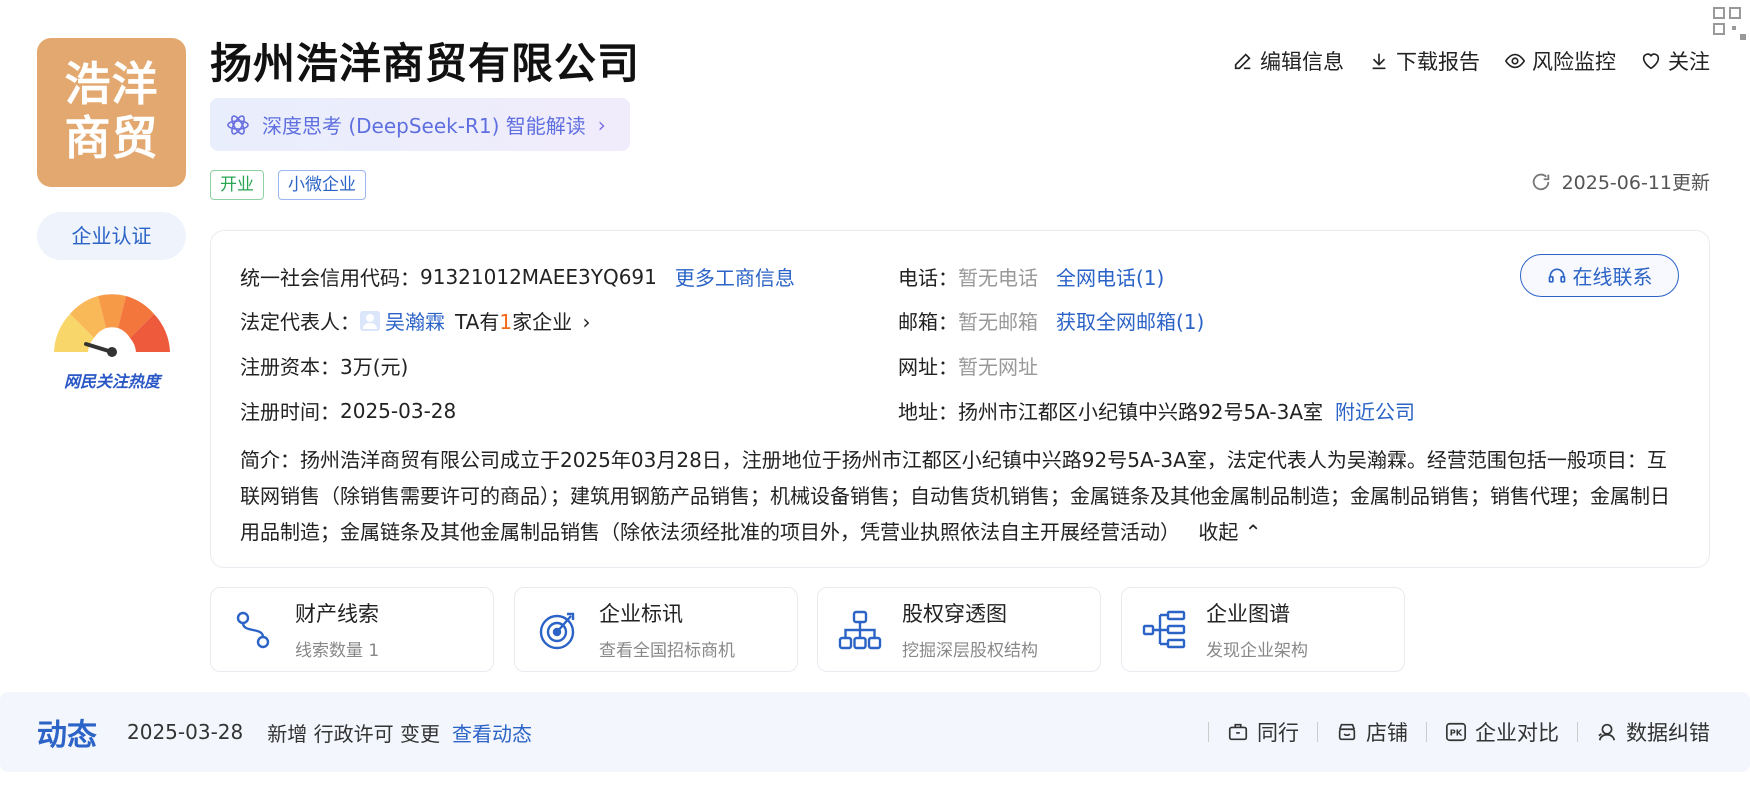  Describe the element at coordinates (667, 651) in the screenshot. I see `feature-subtitle: 查看全国招标商机` at that location.